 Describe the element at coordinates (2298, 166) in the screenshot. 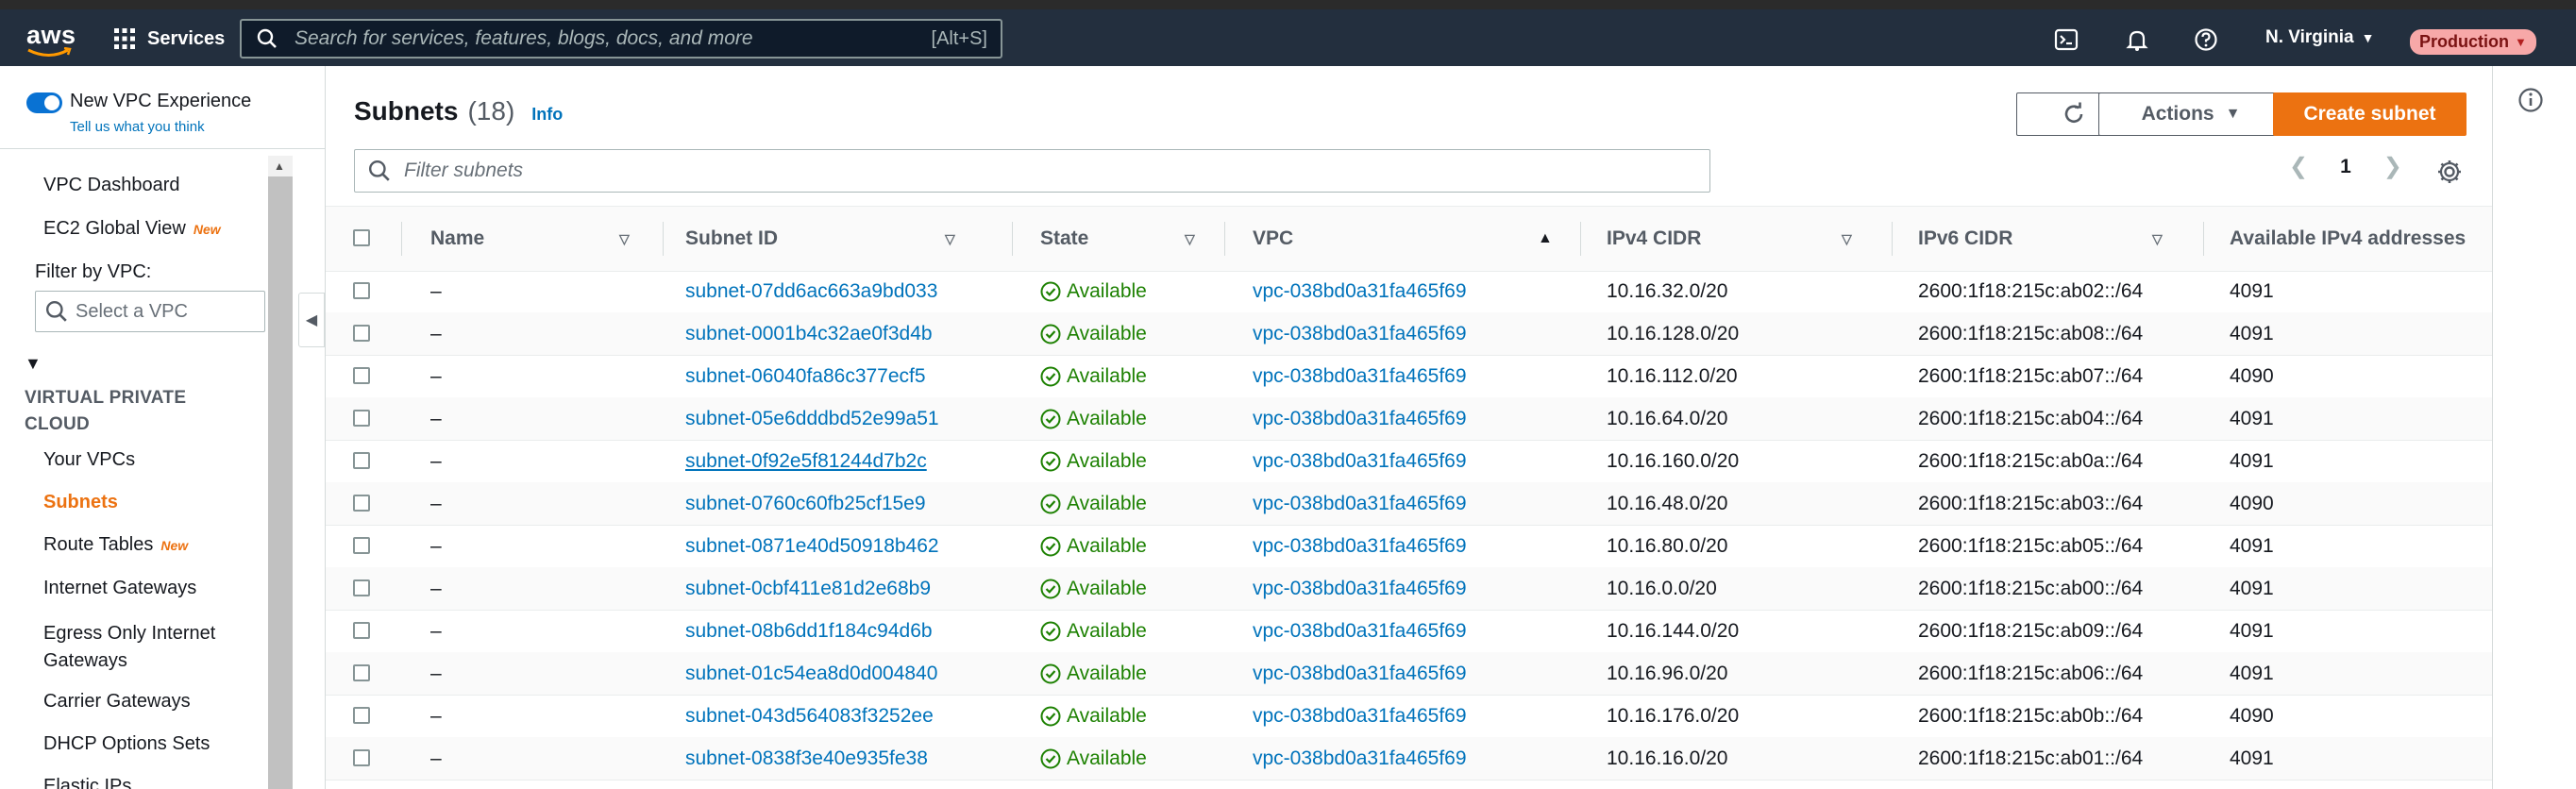

I see `previous-page-icon: ❮` at that location.